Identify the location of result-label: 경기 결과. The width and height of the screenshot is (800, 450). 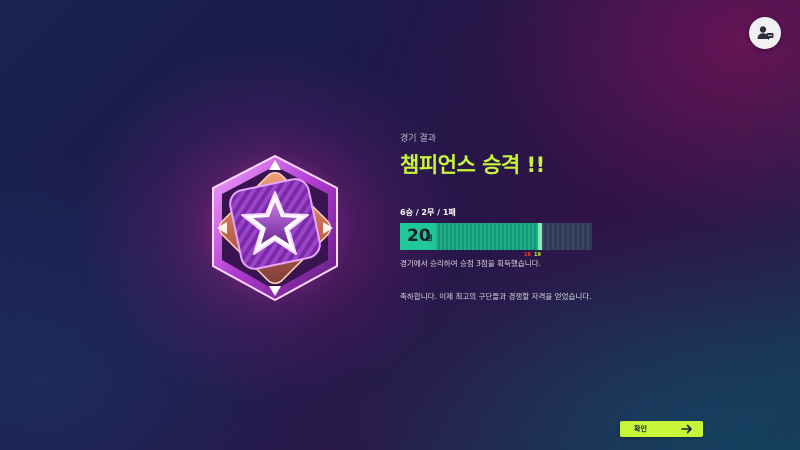
(418, 139).